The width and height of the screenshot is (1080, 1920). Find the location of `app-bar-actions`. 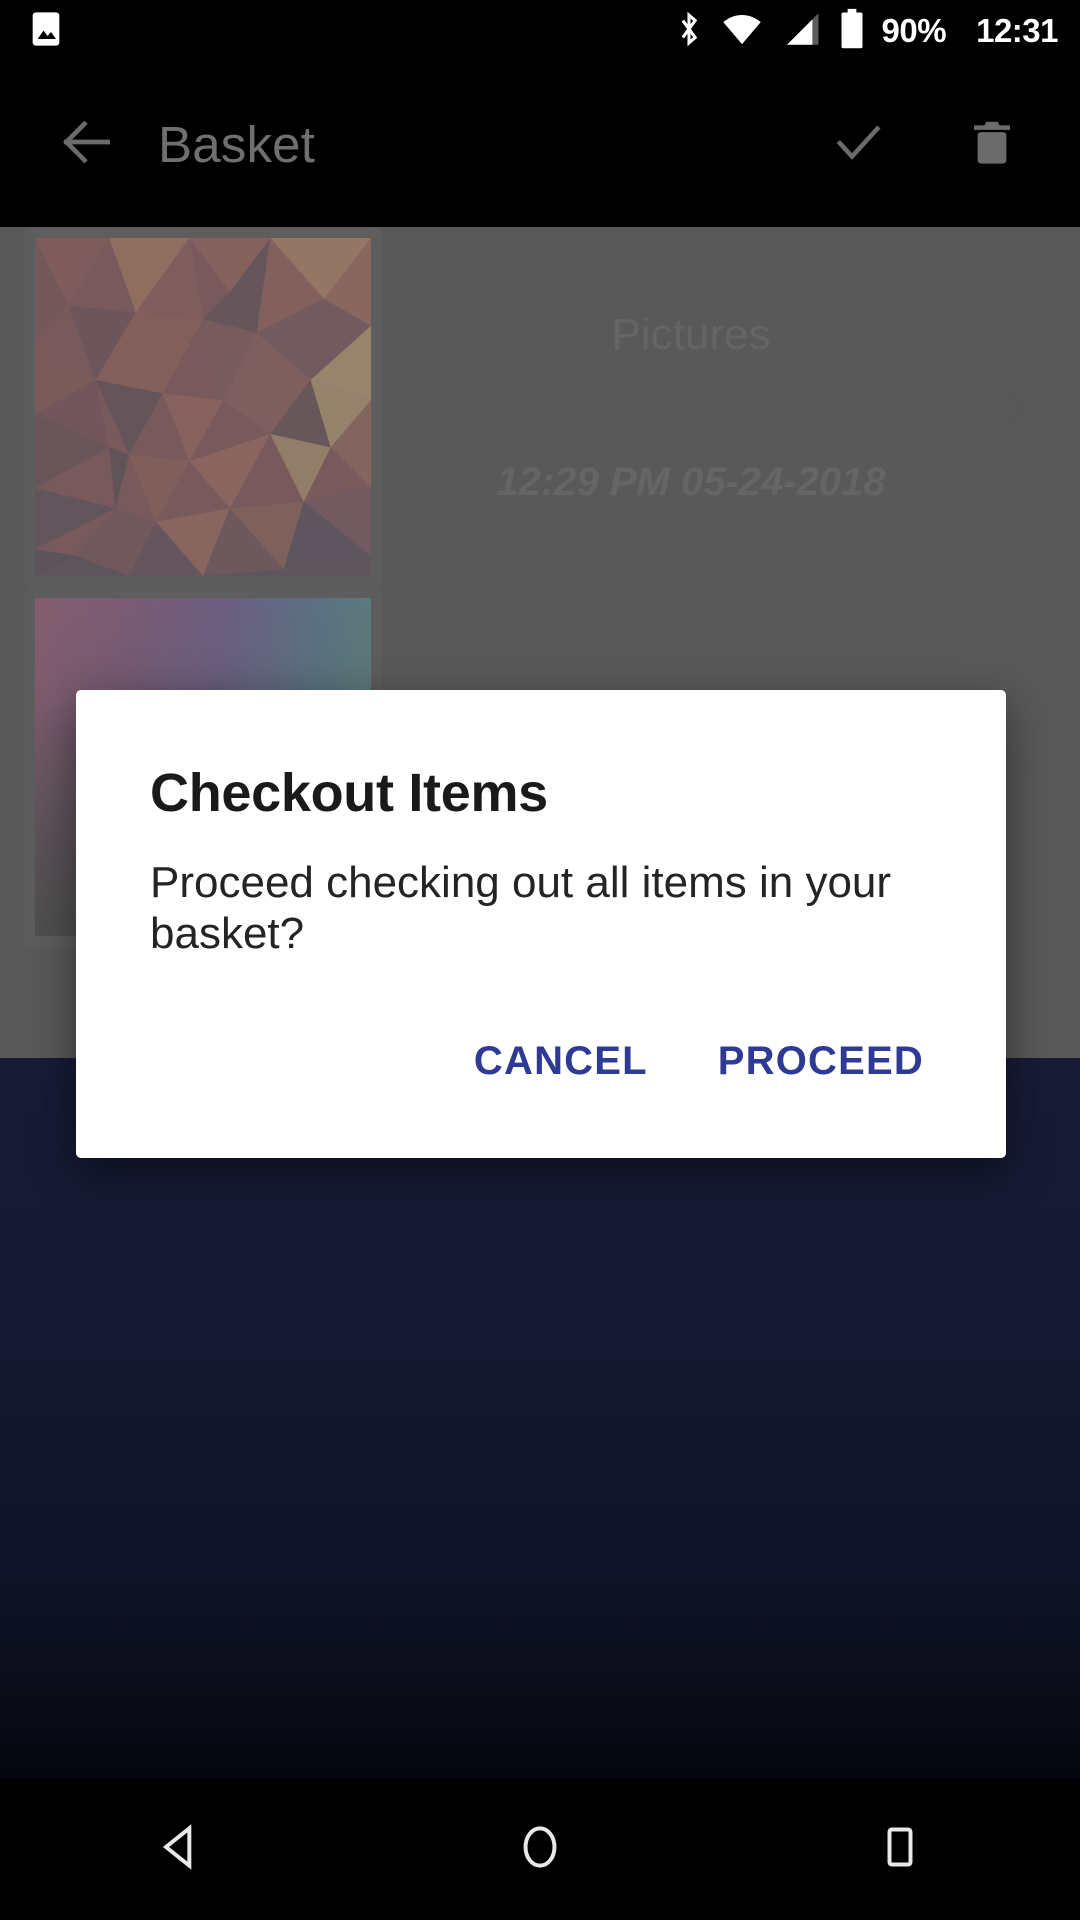

app-bar-actions is located at coordinates (943, 145).